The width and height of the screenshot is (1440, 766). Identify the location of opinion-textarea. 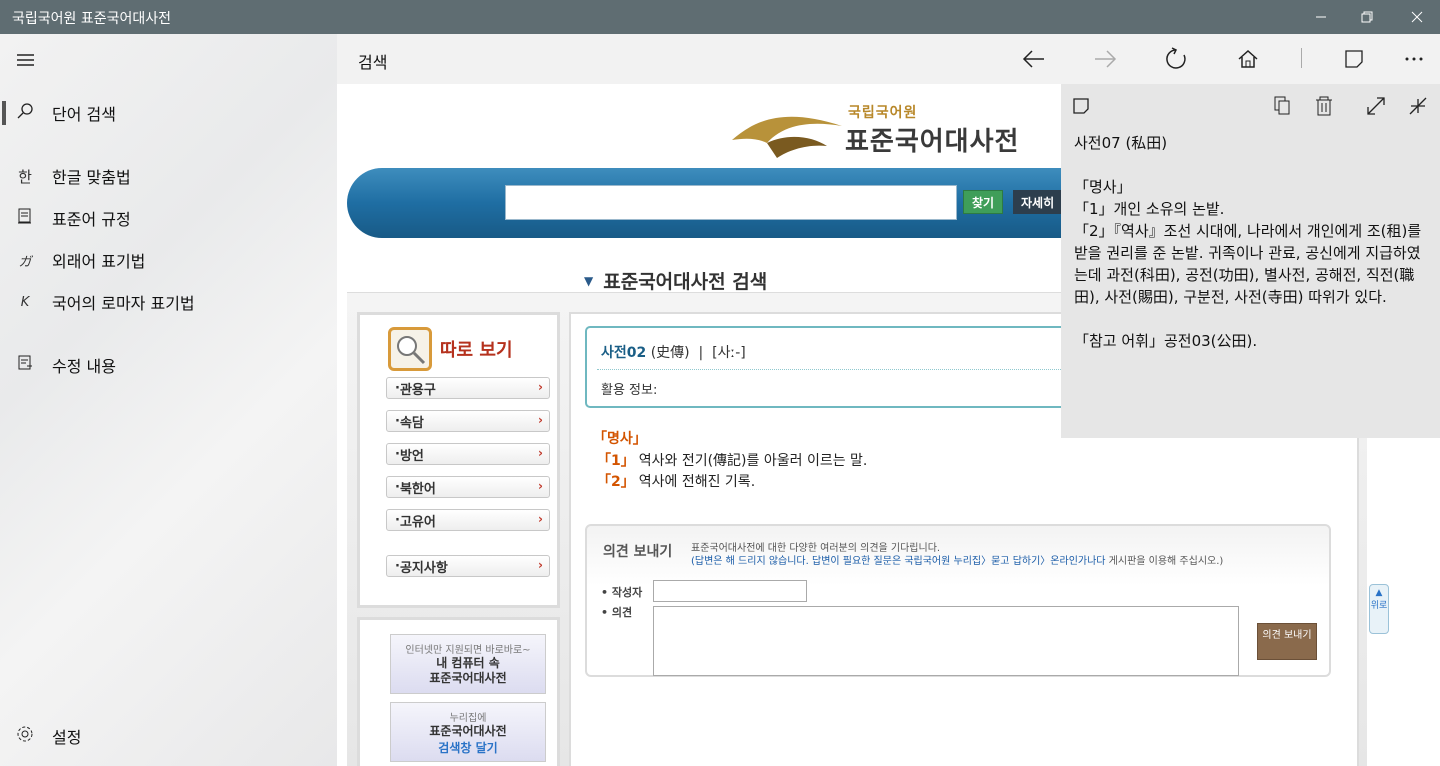
(946, 641).